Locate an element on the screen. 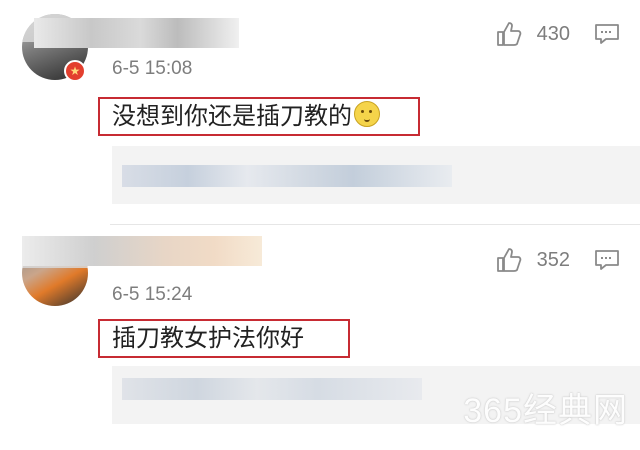 The height and width of the screenshot is (450, 640). comment-text: 插刀教女护法你好 is located at coordinates (208, 338).